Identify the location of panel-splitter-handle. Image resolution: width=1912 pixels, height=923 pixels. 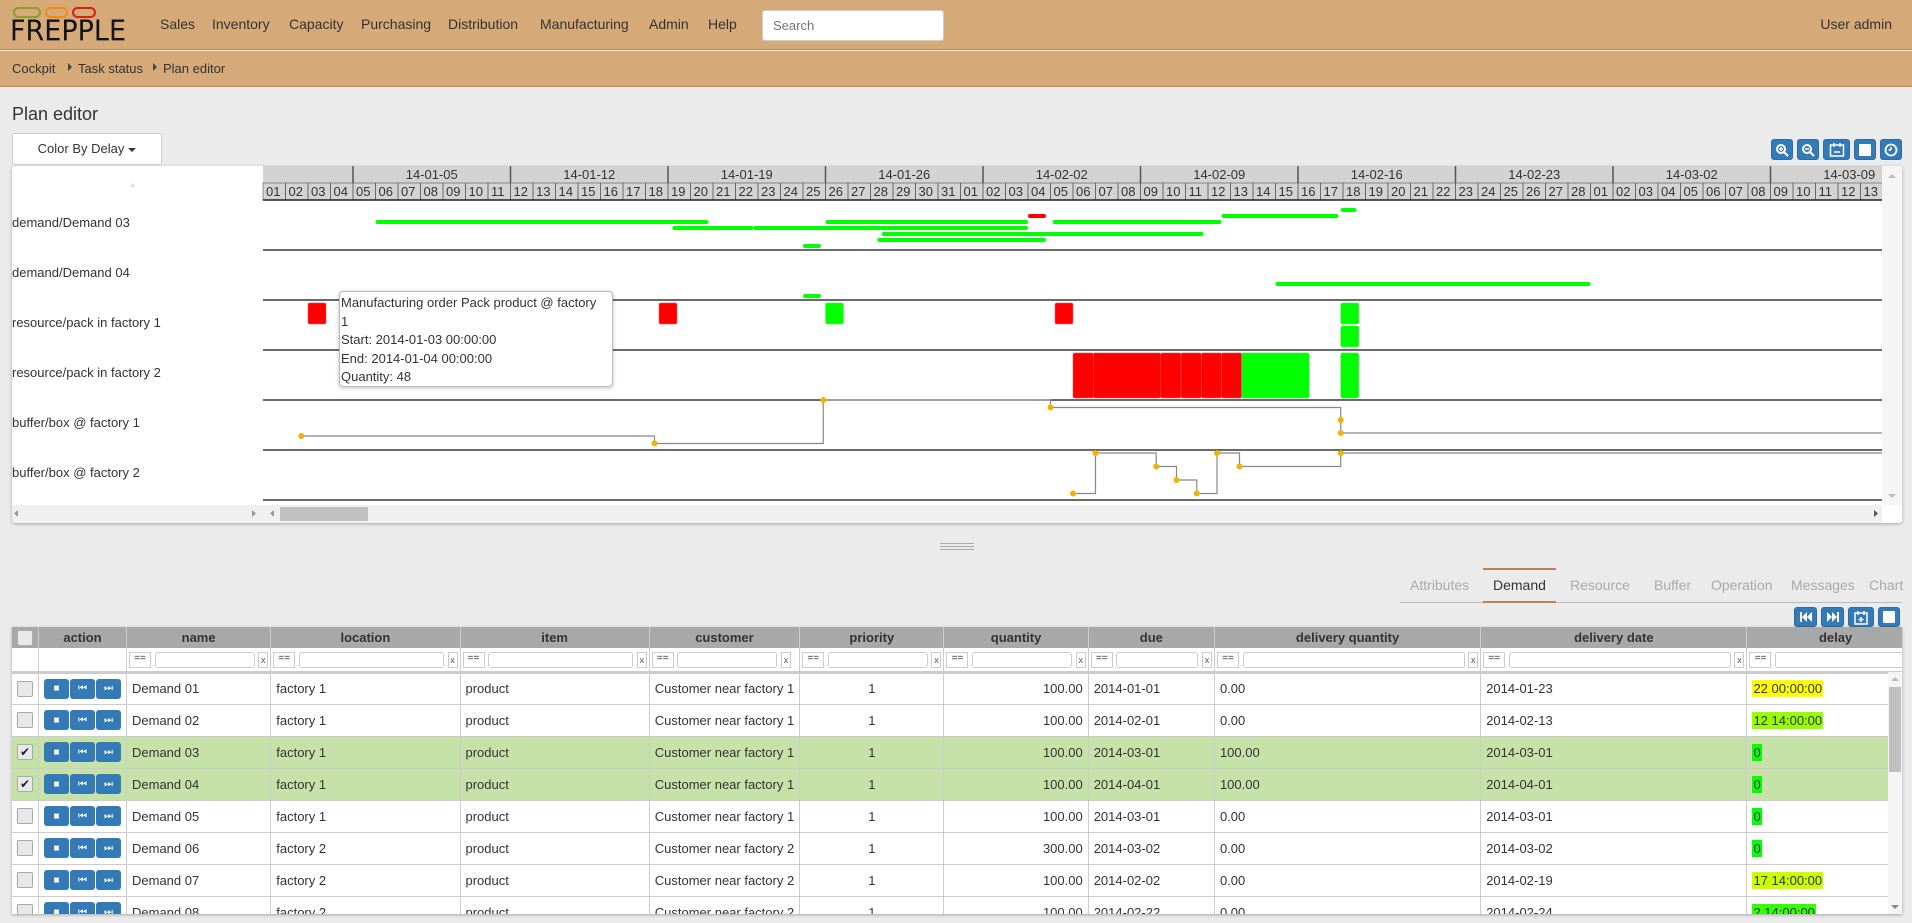
(957, 547).